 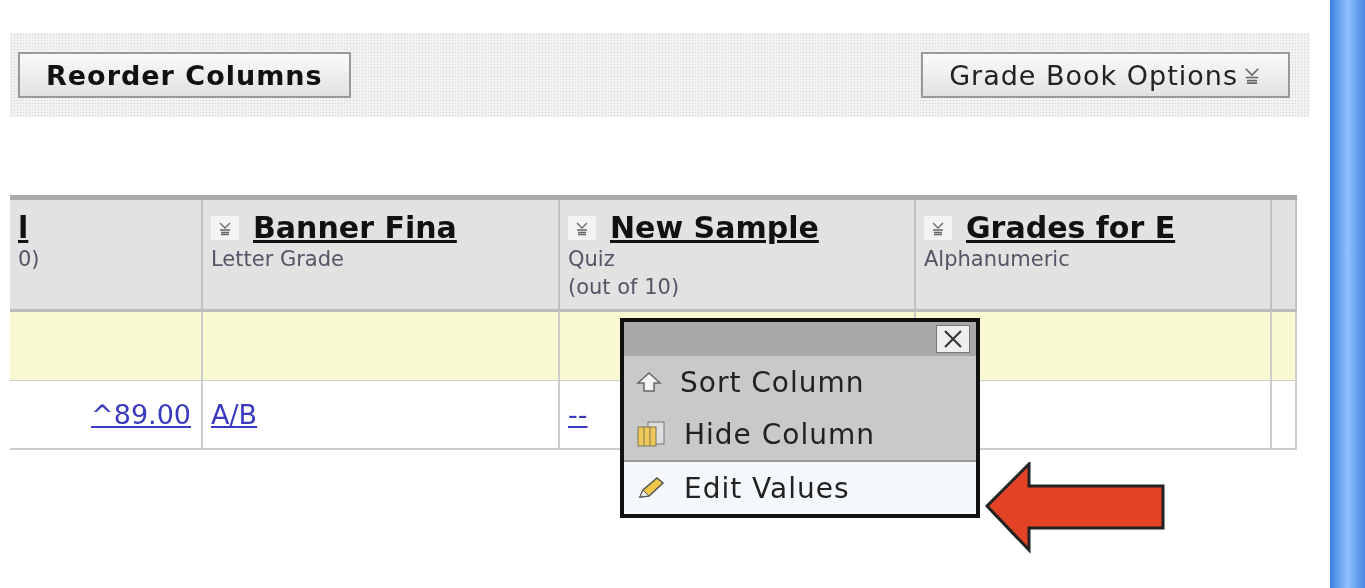 What do you see at coordinates (234, 414) in the screenshot?
I see `grade-link: A/B` at bounding box center [234, 414].